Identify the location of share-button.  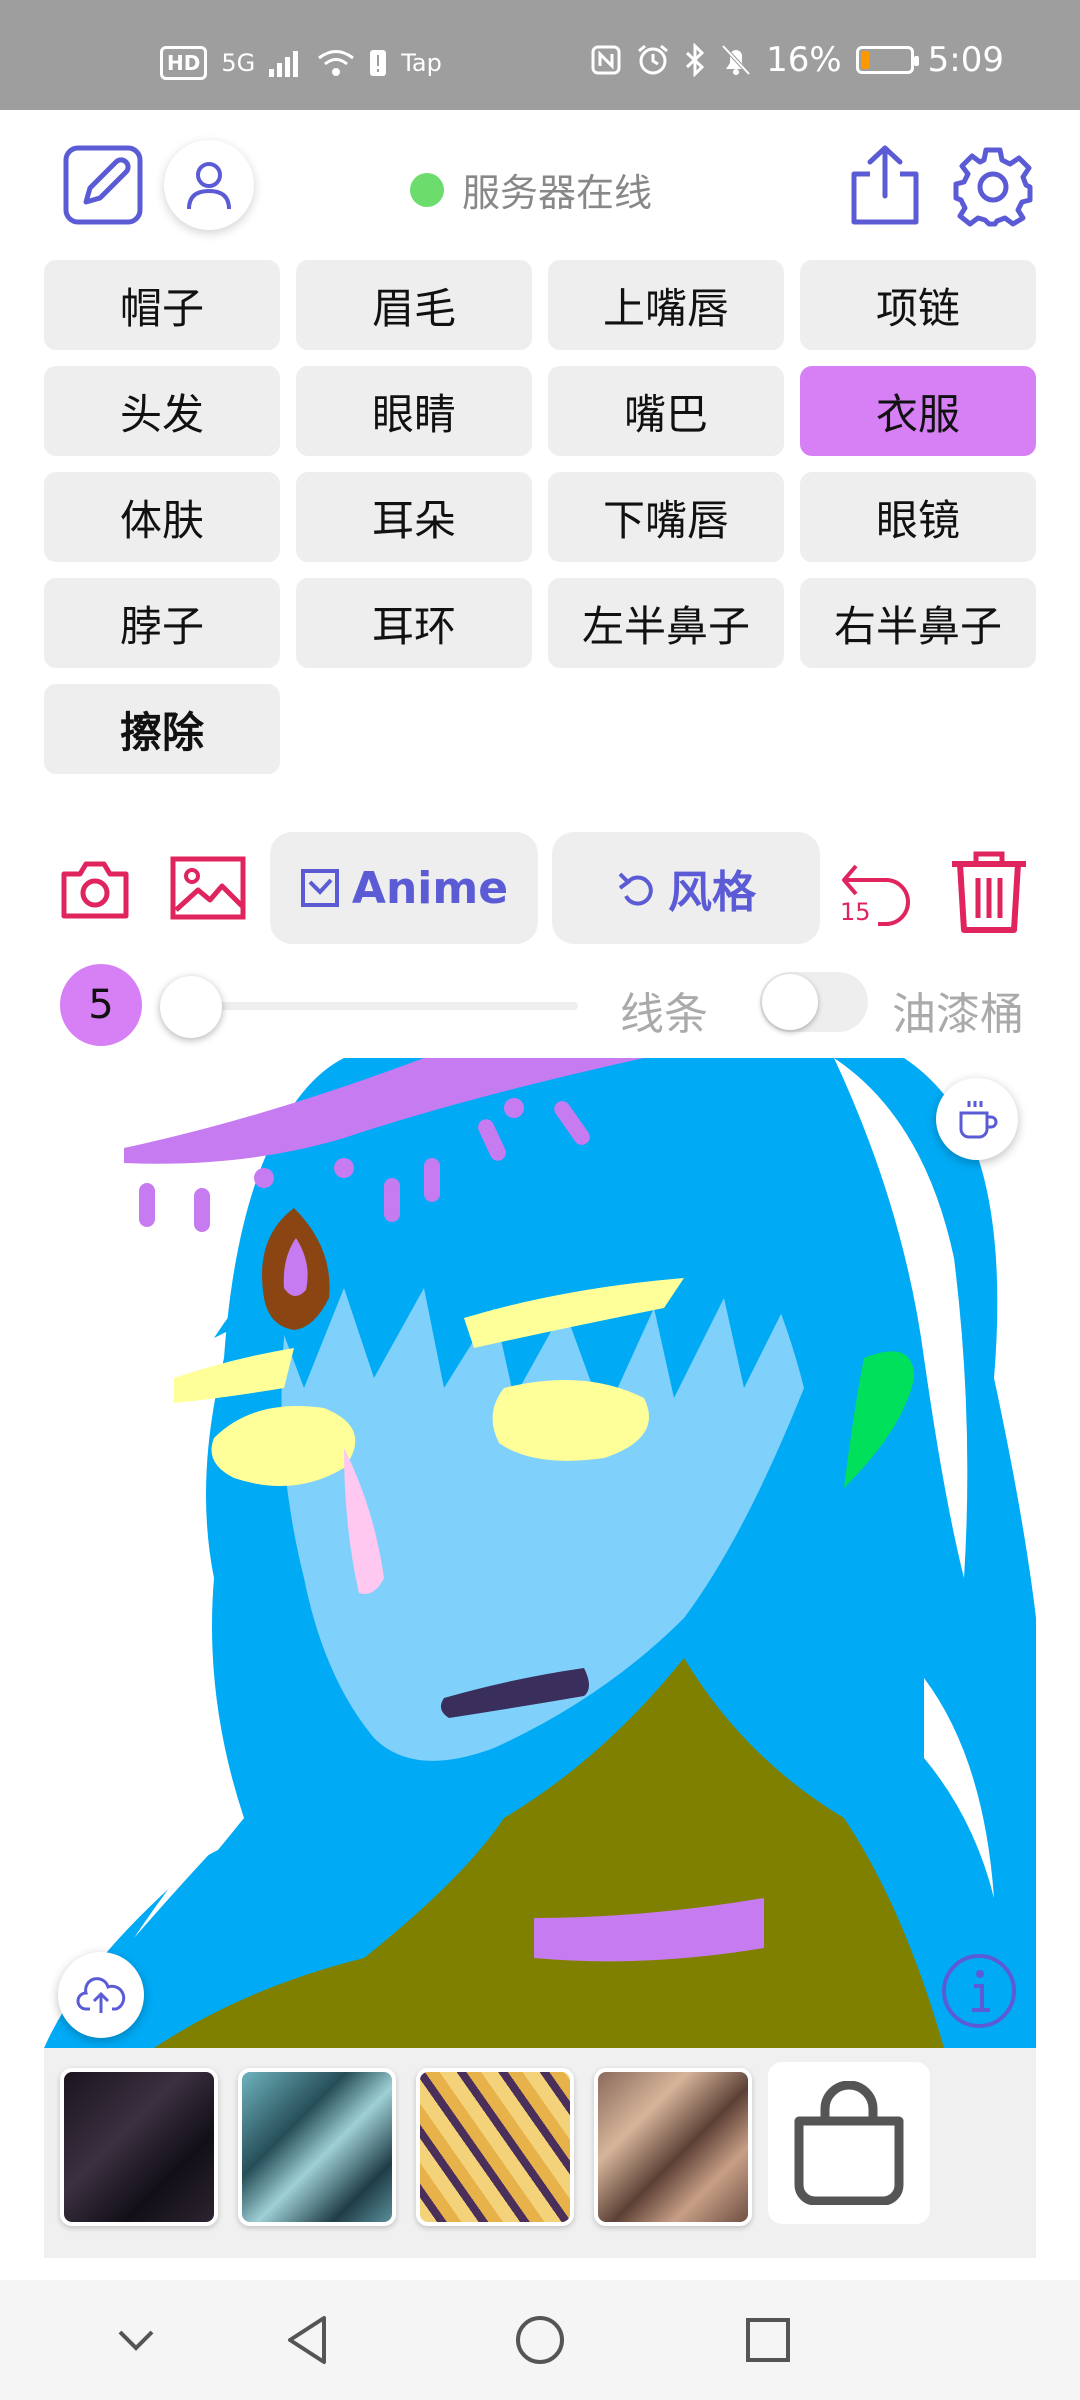
(885, 185).